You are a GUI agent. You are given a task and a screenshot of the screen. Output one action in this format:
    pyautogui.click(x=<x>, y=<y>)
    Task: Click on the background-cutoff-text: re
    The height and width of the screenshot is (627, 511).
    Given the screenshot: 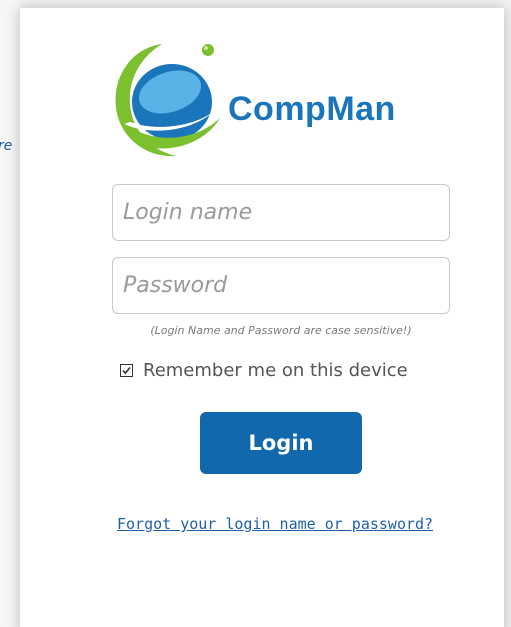 What is the action you would take?
    pyautogui.click(x=6, y=146)
    